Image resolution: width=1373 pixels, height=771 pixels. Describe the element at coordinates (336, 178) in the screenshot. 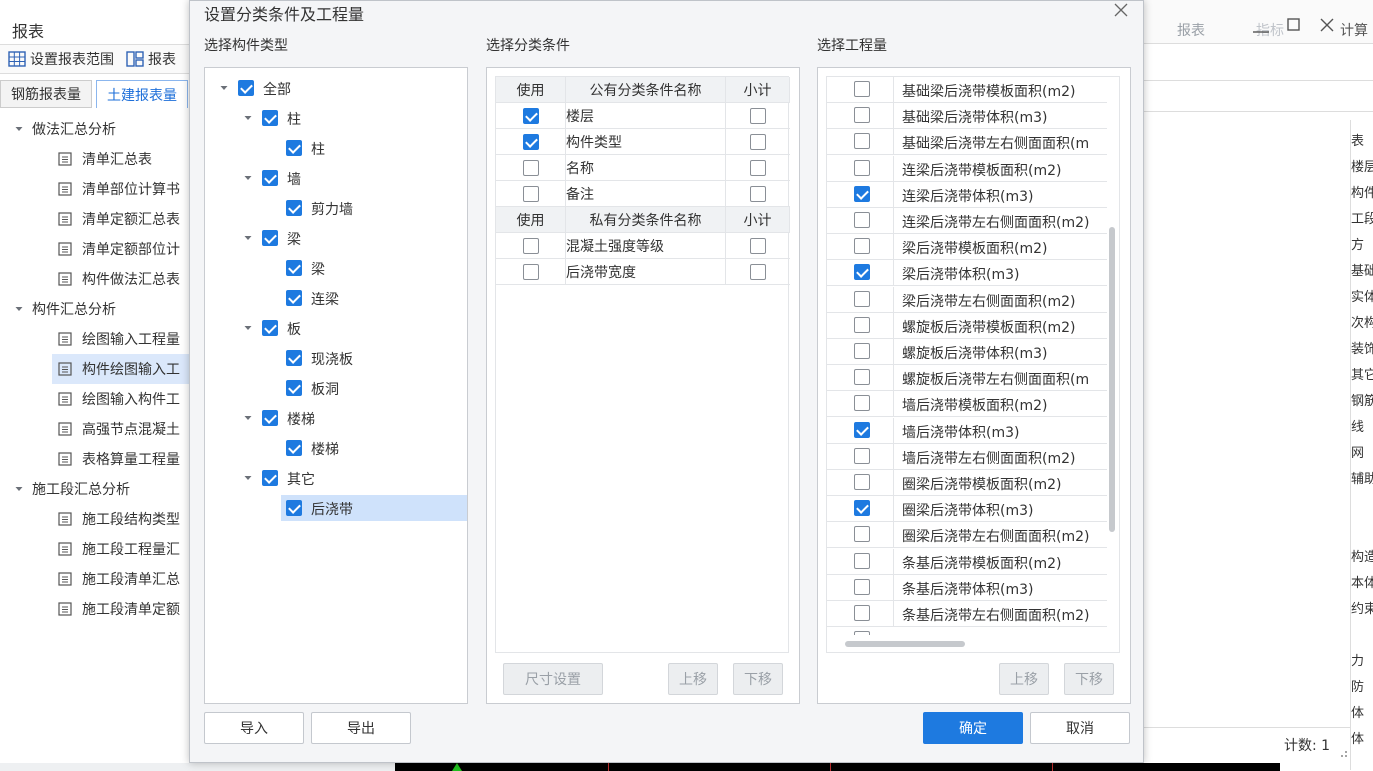

I see `component-tree-node: 墙` at that location.